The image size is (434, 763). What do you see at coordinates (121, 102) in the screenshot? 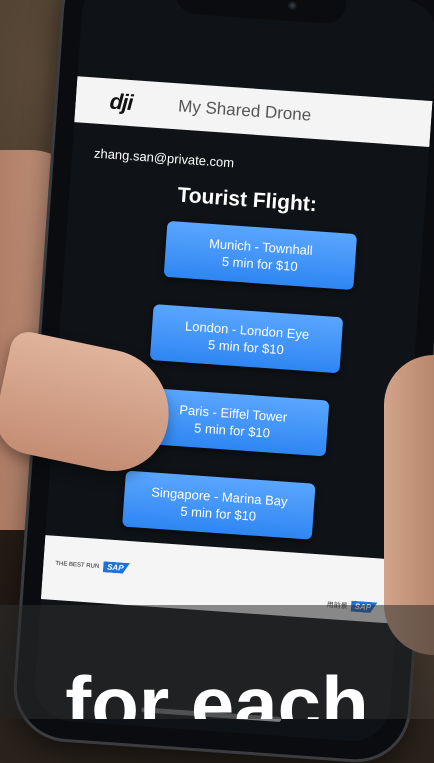
I see `dji-logo: dji` at bounding box center [121, 102].